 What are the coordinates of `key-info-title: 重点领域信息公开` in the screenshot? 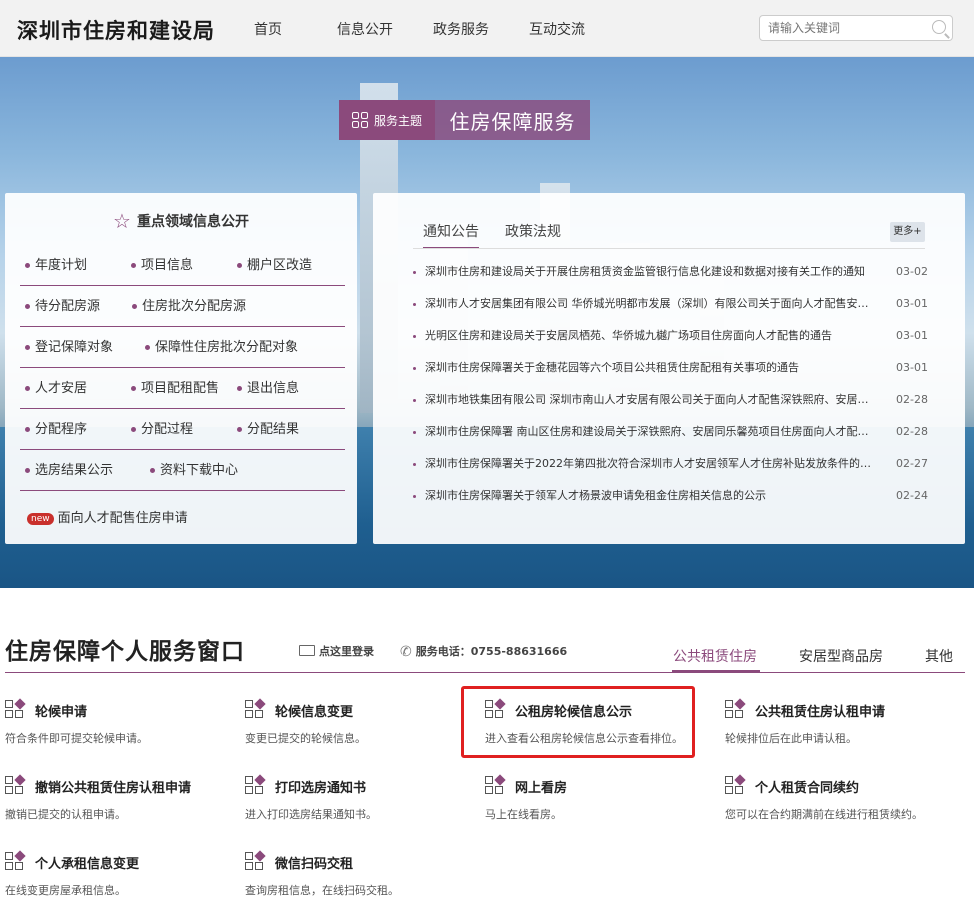 It's located at (192, 222).